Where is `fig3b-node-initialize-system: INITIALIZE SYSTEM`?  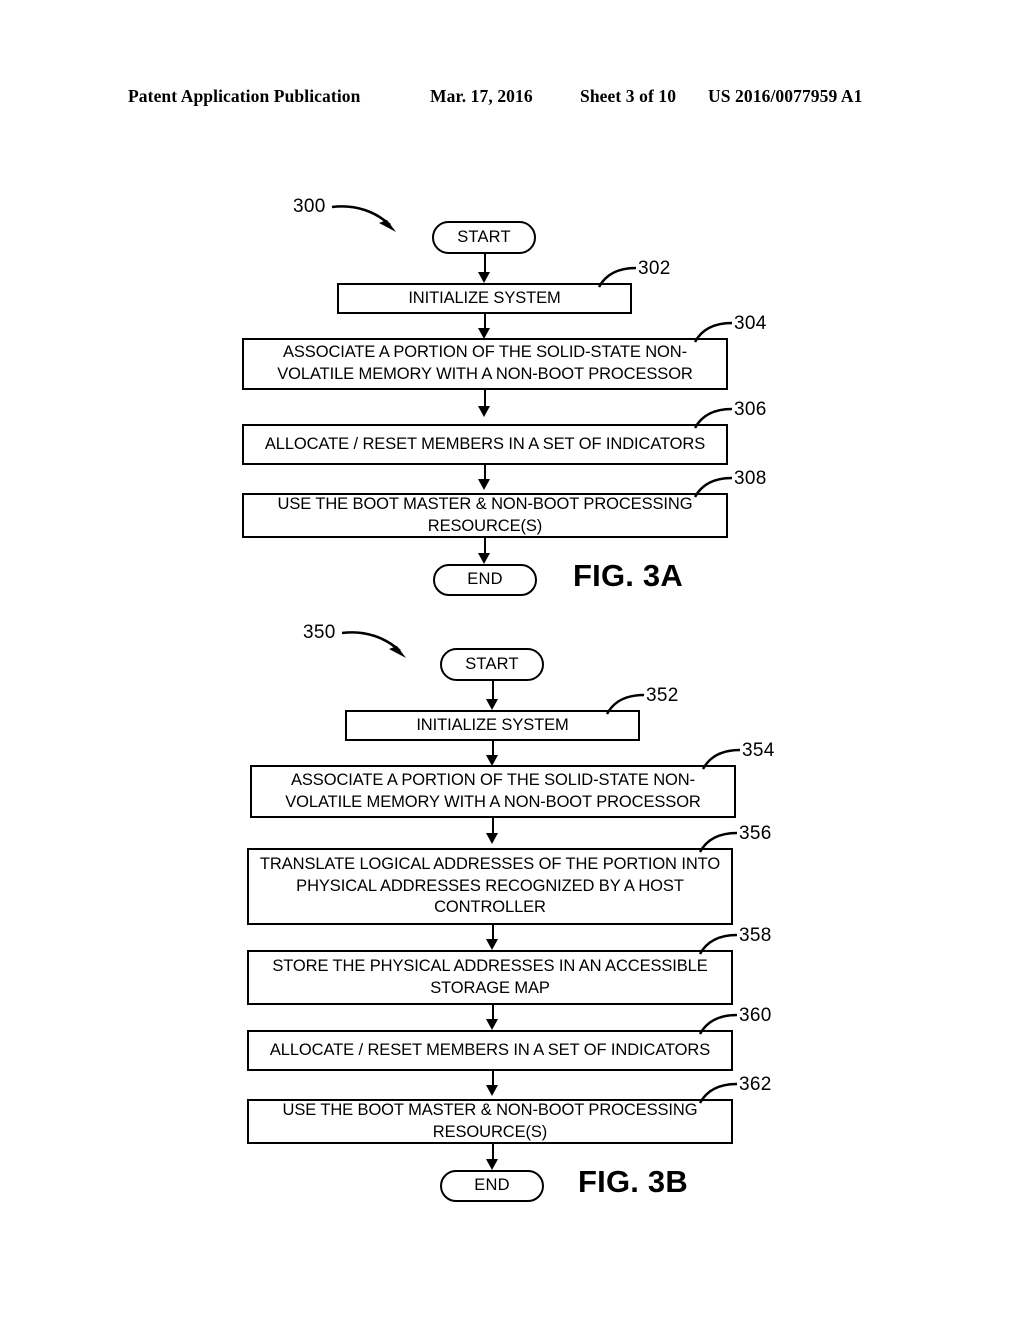
fig3b-node-initialize-system: INITIALIZE SYSTEM is located at coordinates (492, 725).